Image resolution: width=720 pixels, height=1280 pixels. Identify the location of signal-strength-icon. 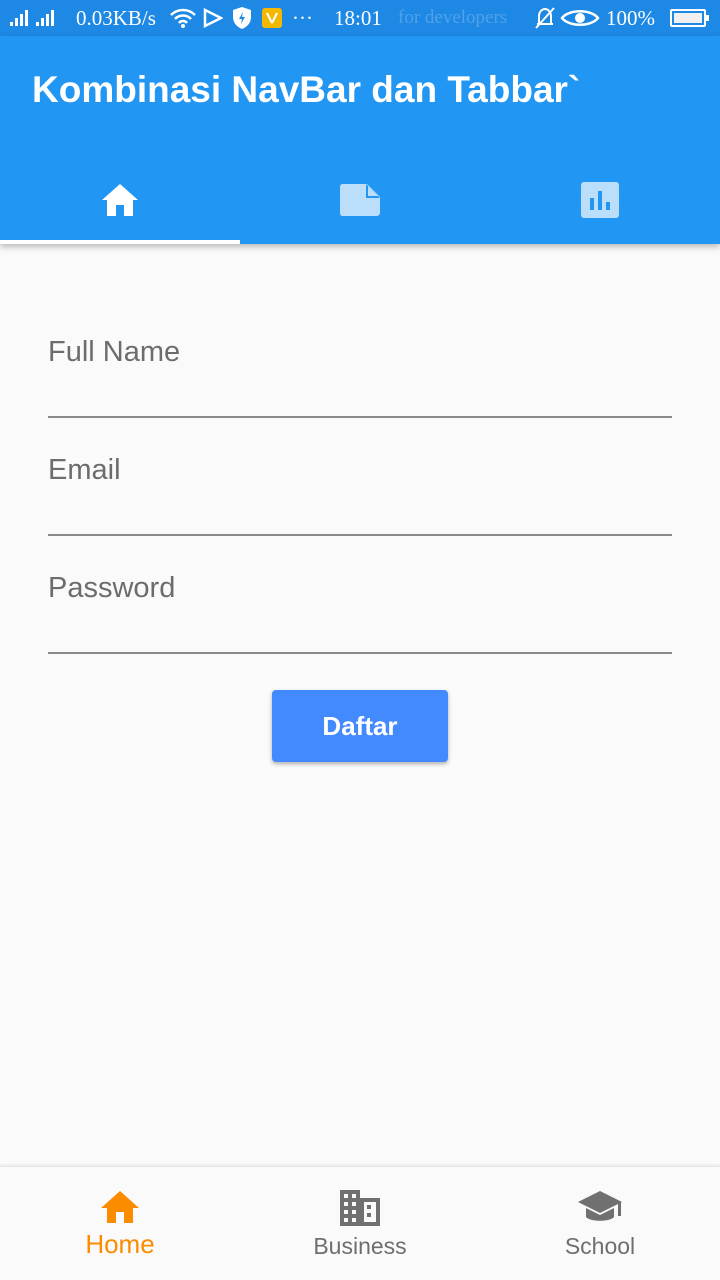
(19, 18).